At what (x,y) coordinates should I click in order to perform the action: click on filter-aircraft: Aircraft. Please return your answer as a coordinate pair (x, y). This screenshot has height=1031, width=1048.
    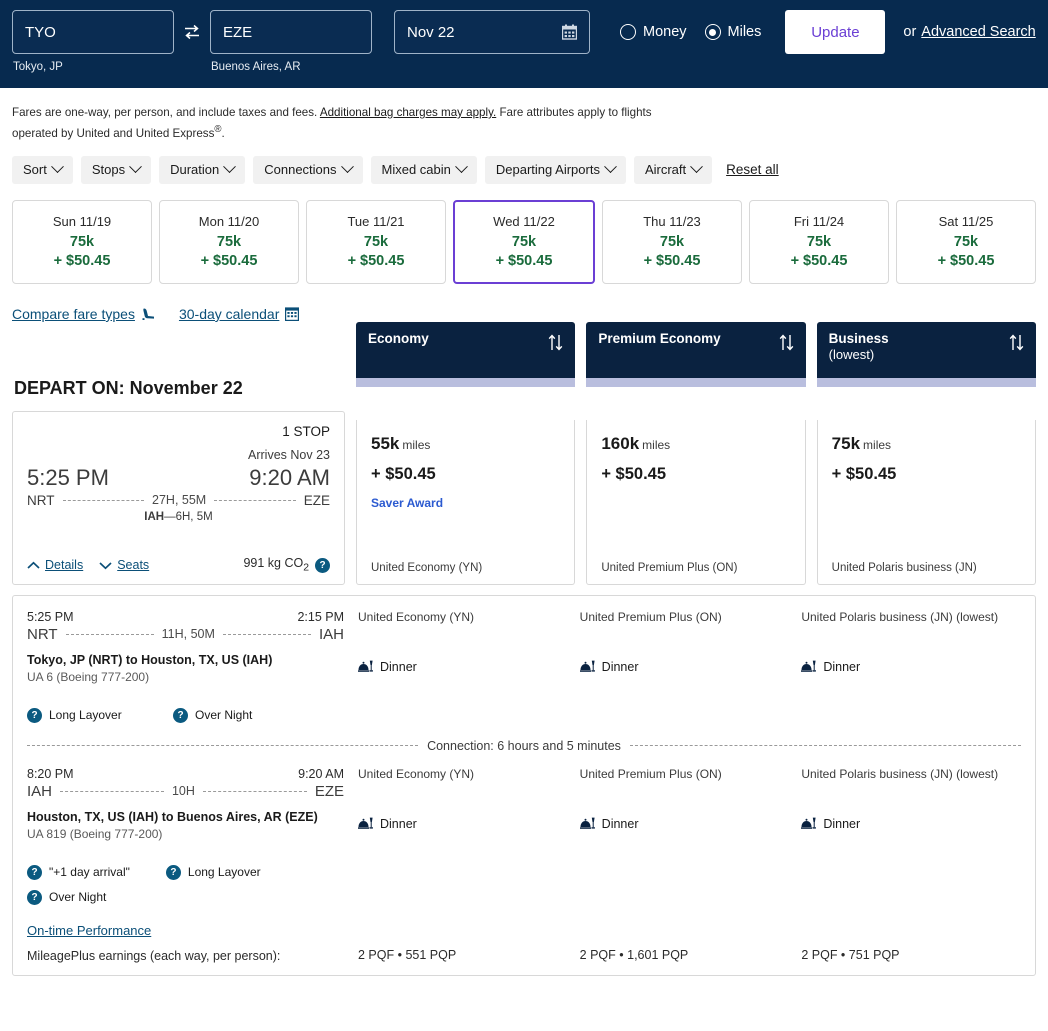
    Looking at the image, I should click on (673, 169).